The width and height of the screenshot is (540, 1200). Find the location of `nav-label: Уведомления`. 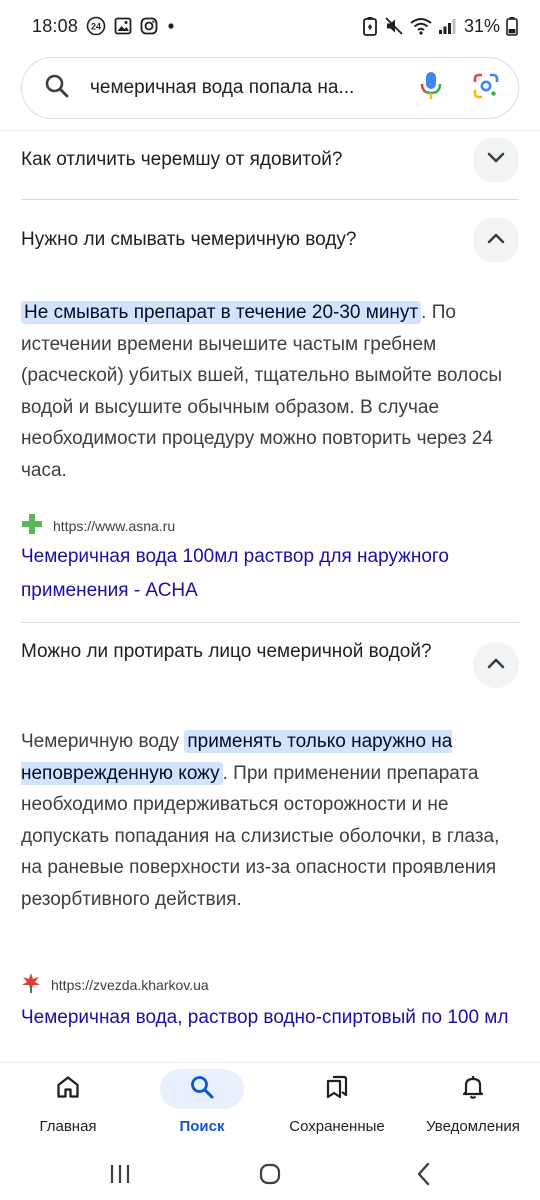

nav-label: Уведомления is located at coordinates (473, 1126).